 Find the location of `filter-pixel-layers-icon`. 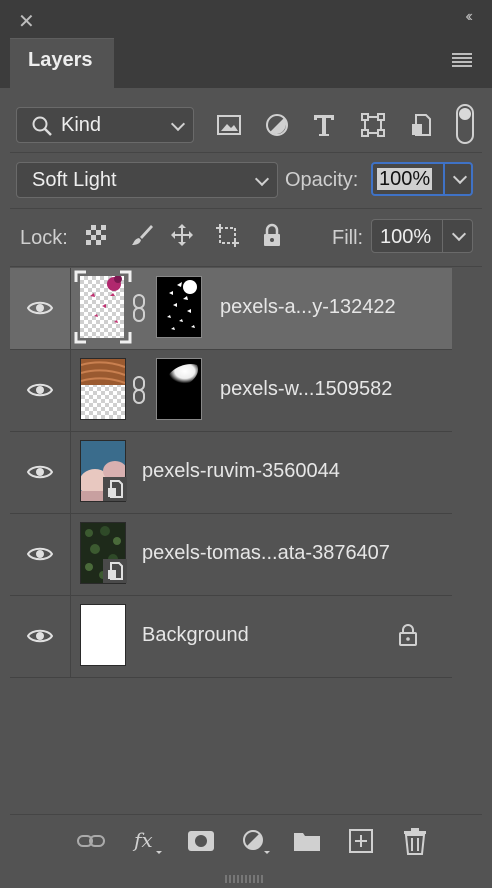

filter-pixel-layers-icon is located at coordinates (229, 125).